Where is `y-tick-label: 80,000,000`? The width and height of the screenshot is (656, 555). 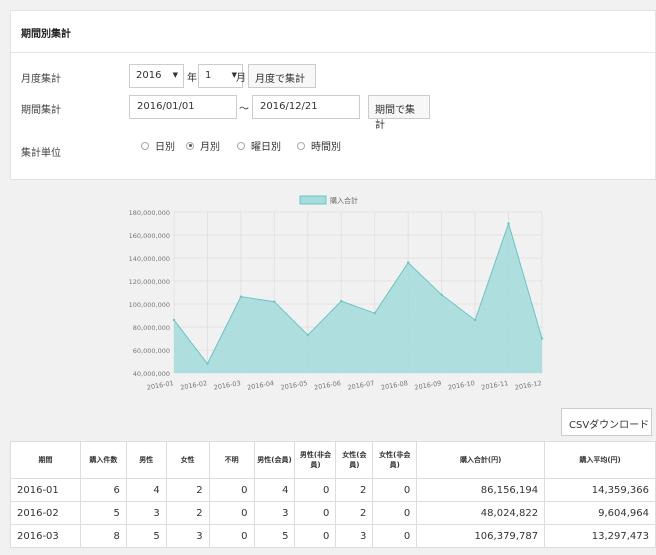 y-tick-label: 80,000,000 is located at coordinates (151, 328).